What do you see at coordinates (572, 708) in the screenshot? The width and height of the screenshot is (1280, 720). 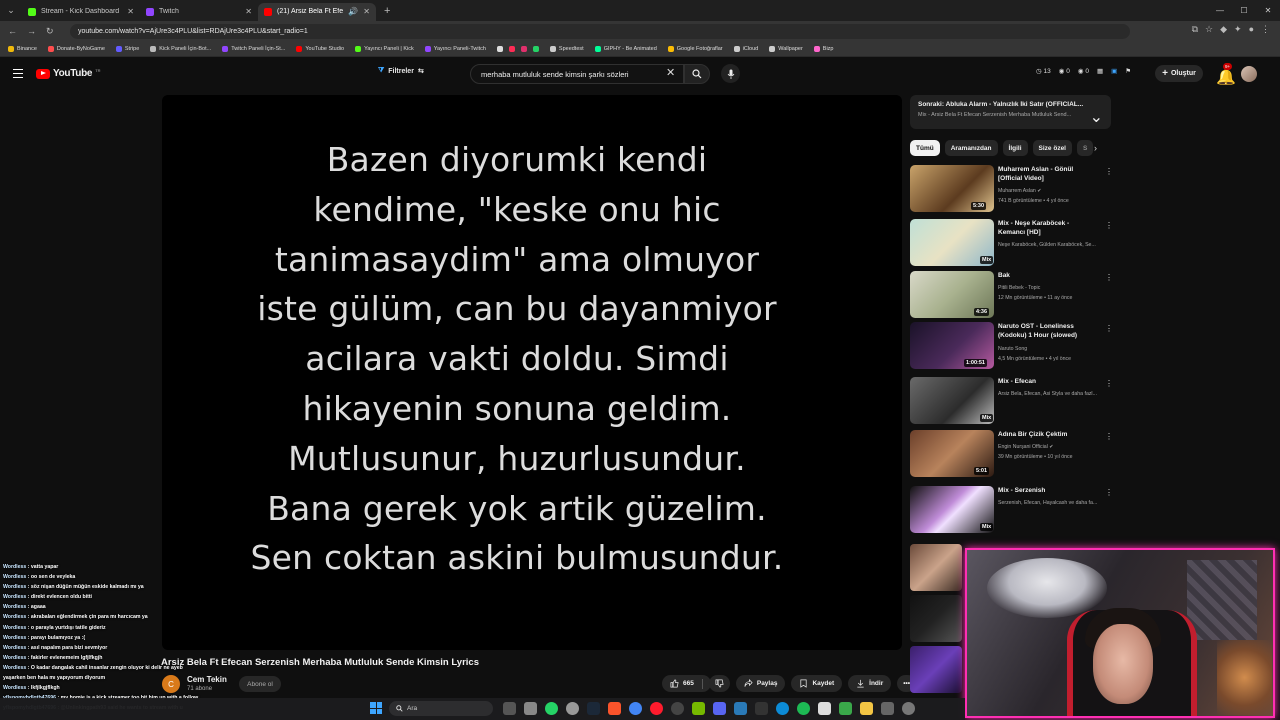 I see `spotify-icon` at bounding box center [572, 708].